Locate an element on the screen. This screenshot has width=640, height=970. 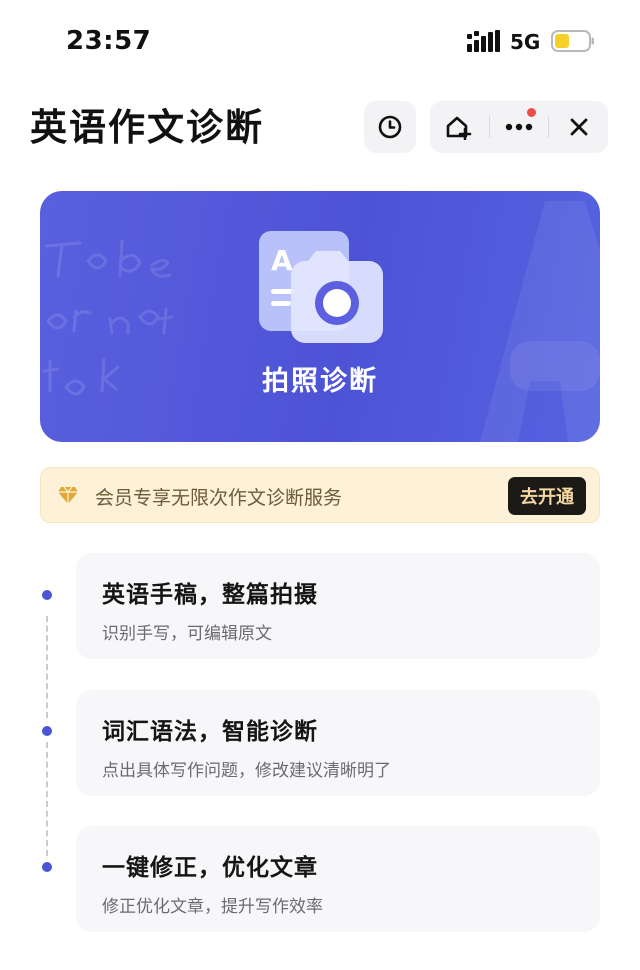
feature-subtitle: 识别手写，可编辑原文 is located at coordinates (187, 634).